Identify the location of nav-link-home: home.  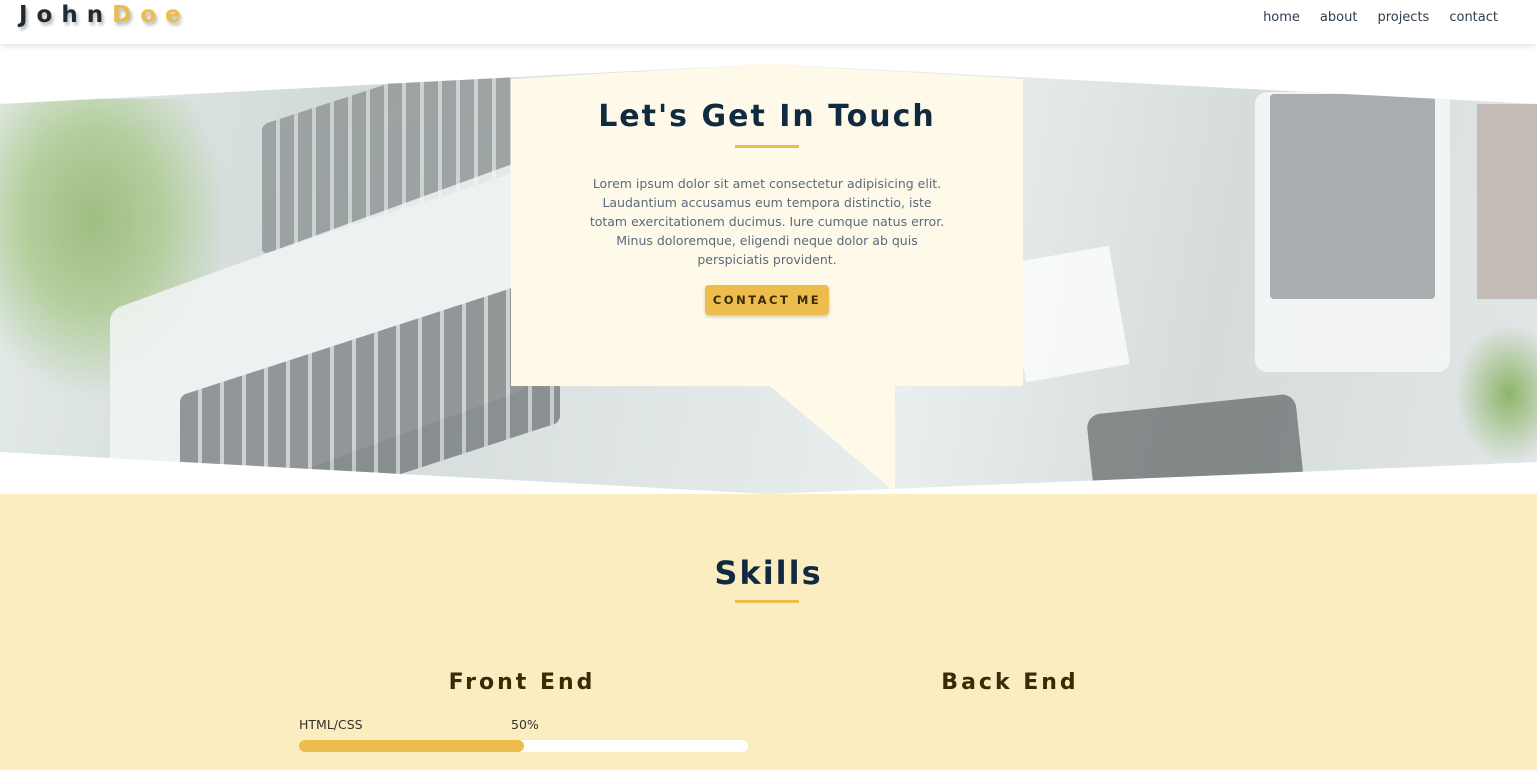
(1281, 17).